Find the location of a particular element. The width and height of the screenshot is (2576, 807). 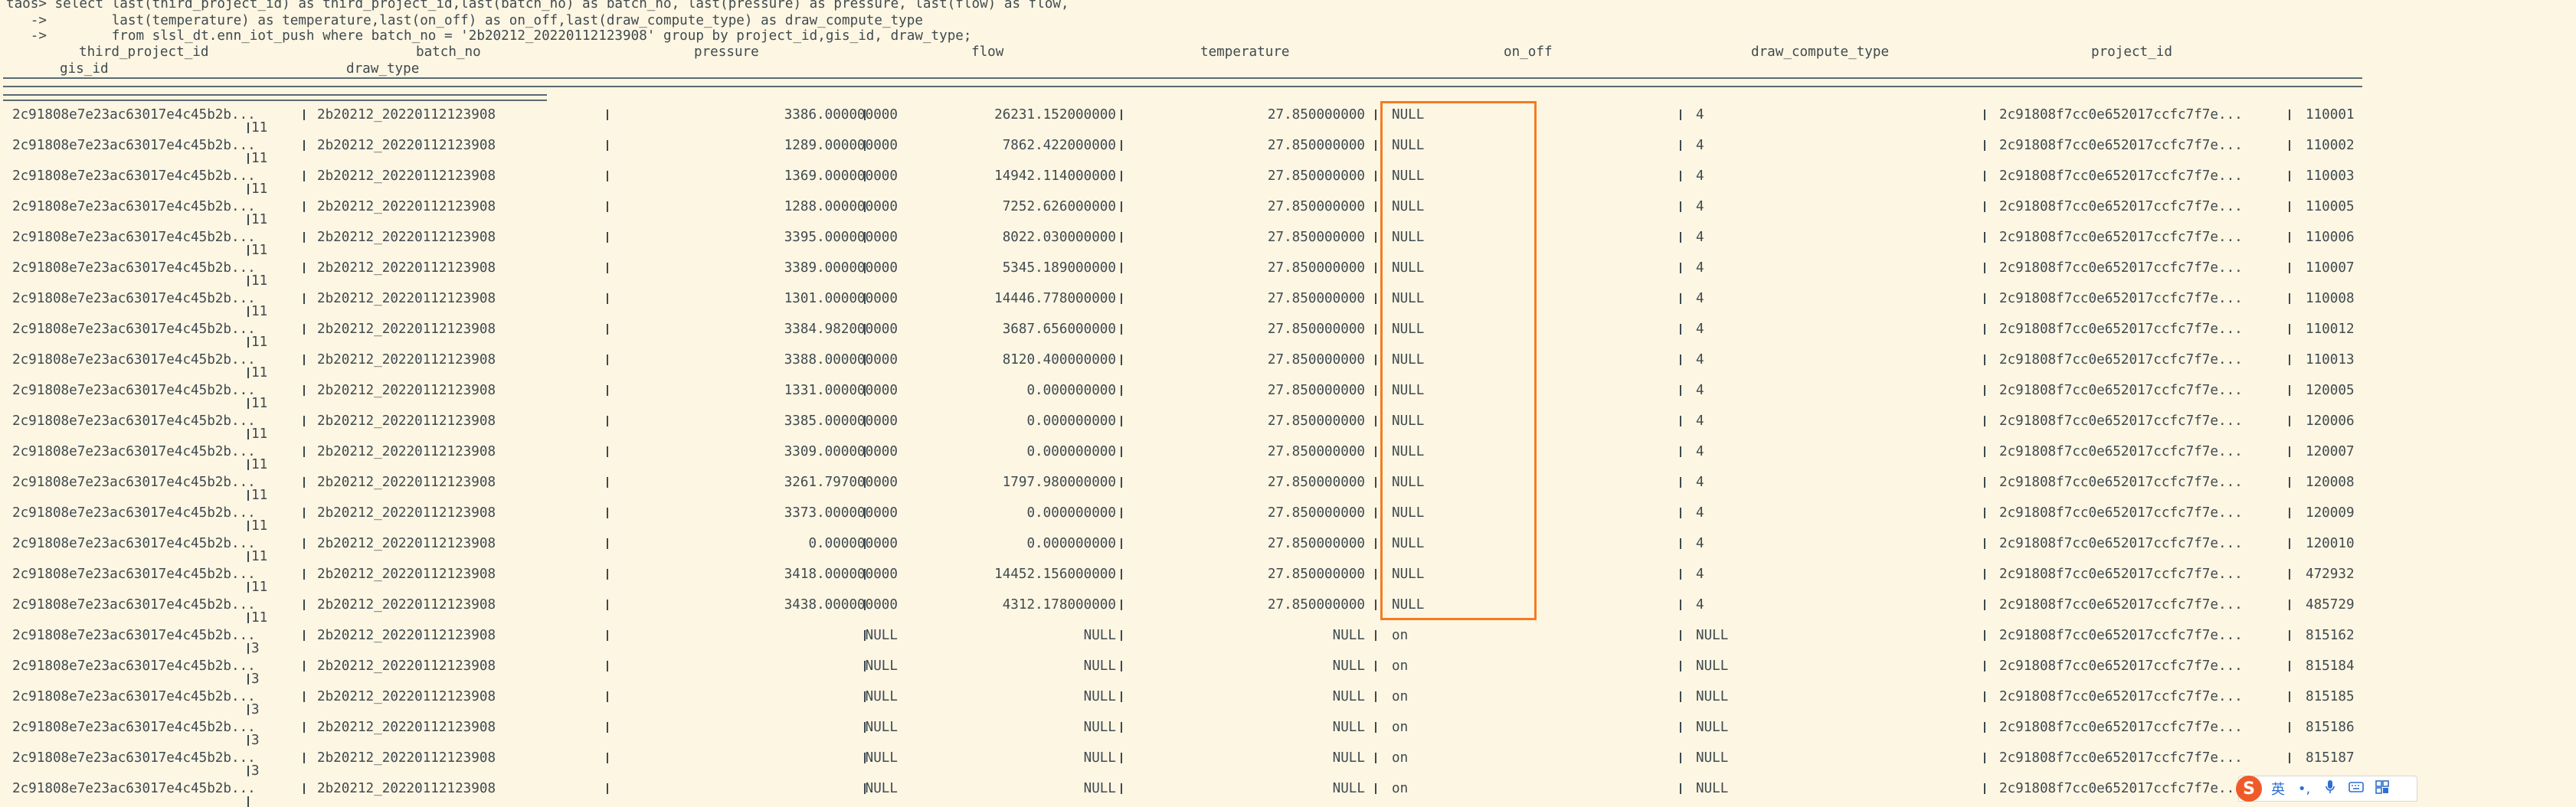

cell-gis-id: 110006 is located at coordinates (2330, 237).